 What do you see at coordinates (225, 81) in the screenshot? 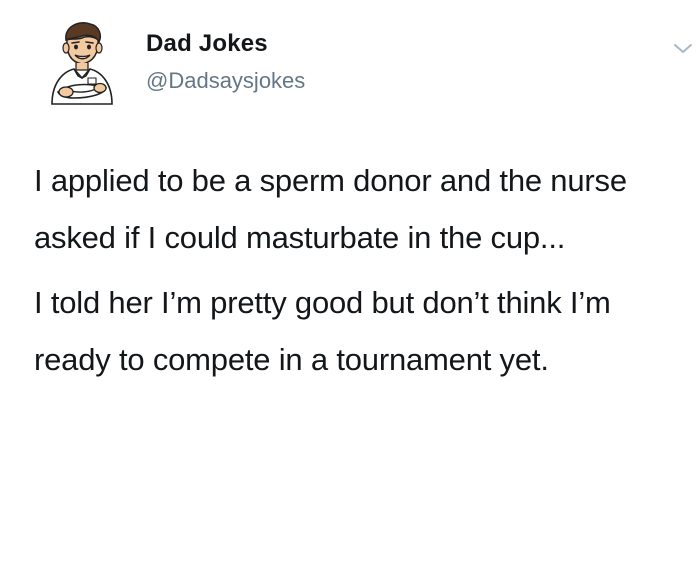
I see `author-handle: @Dadsaysjokes` at bounding box center [225, 81].